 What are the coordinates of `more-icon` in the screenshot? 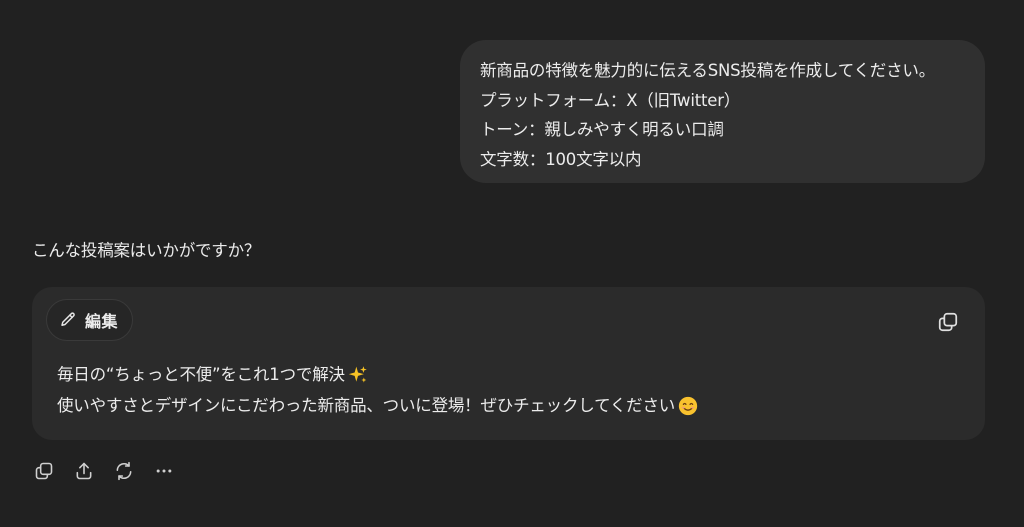 It's located at (164, 471).